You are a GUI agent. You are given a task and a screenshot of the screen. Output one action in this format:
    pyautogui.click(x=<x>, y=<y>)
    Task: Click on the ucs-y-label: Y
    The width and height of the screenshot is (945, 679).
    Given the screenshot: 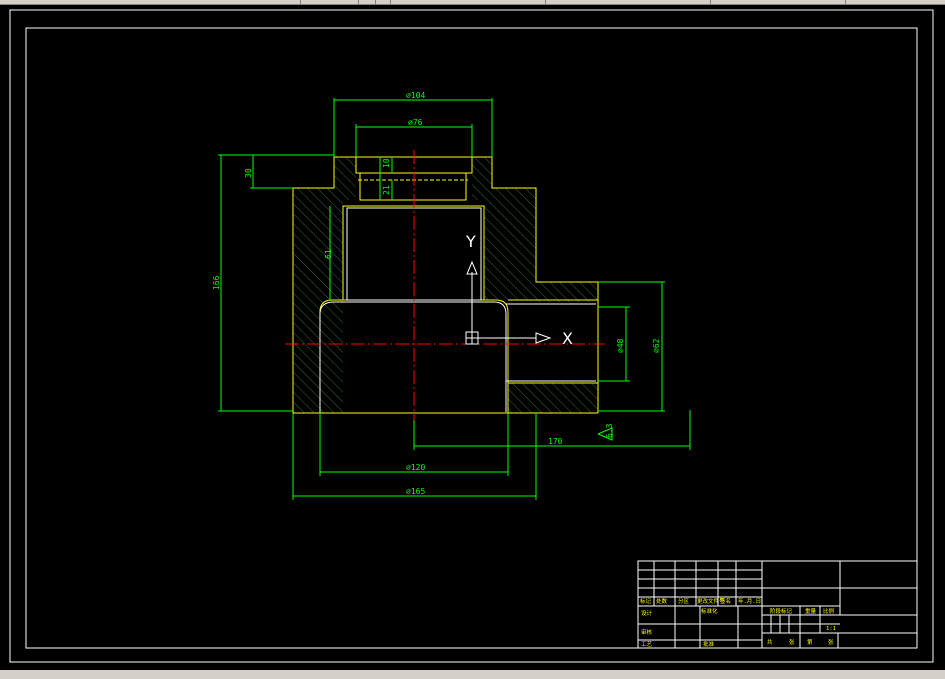 What is the action you would take?
    pyautogui.click(x=470, y=241)
    